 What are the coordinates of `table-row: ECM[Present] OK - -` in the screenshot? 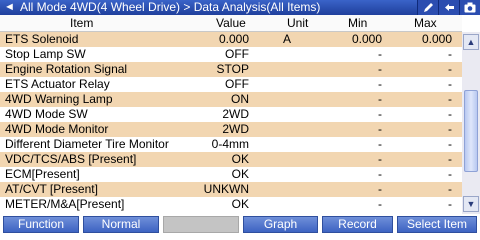 It's located at (231, 174).